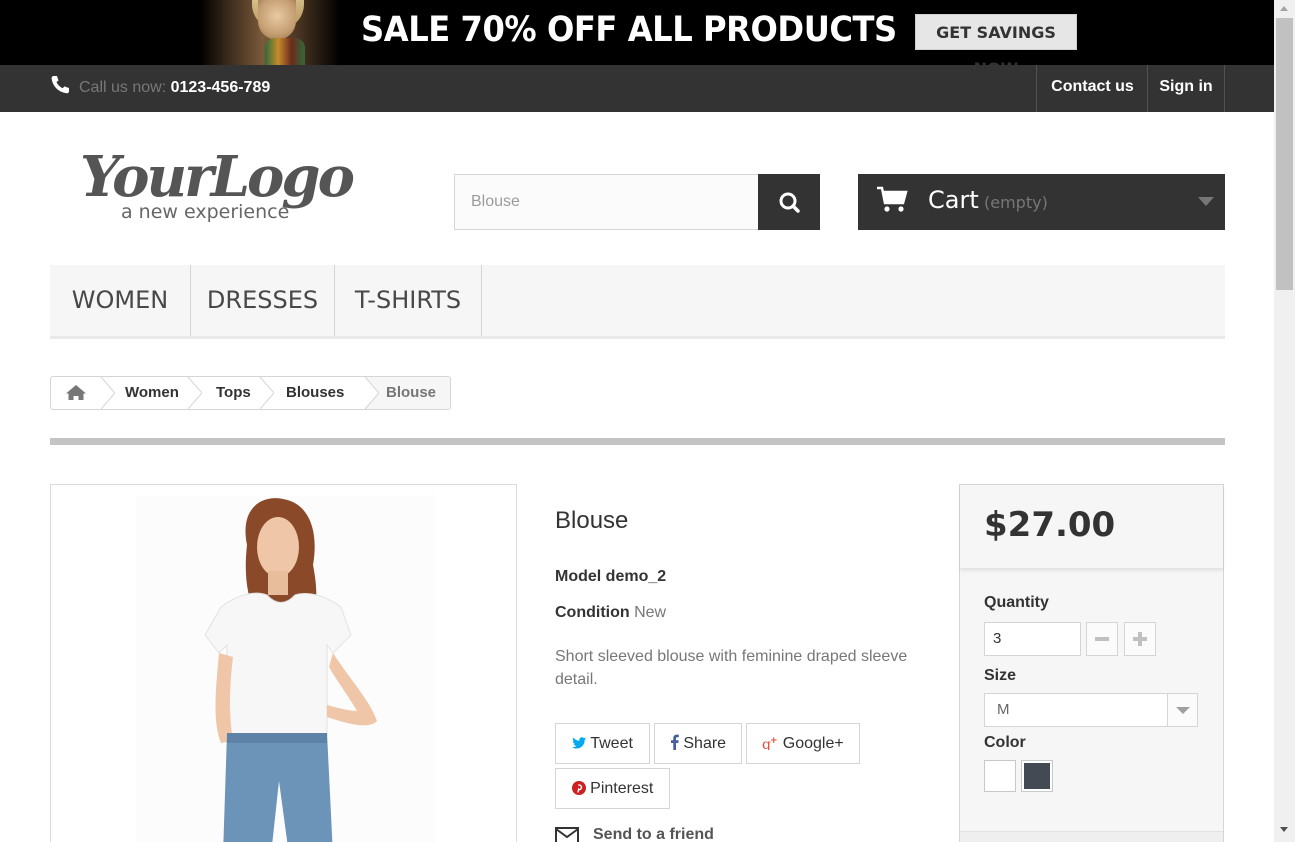 The width and height of the screenshot is (1295, 842). I want to click on banner-model-outfit, so click(285, 51).